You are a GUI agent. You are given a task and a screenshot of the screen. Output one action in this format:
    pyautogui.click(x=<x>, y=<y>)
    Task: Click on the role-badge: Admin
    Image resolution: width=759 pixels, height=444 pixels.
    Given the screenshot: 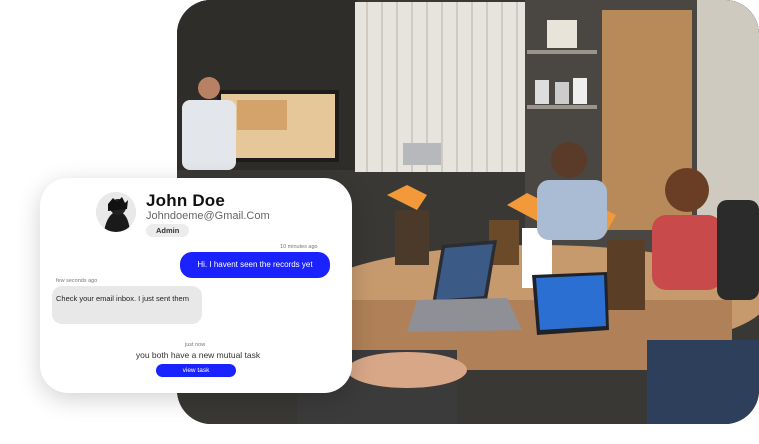 What is the action you would take?
    pyautogui.click(x=168, y=230)
    